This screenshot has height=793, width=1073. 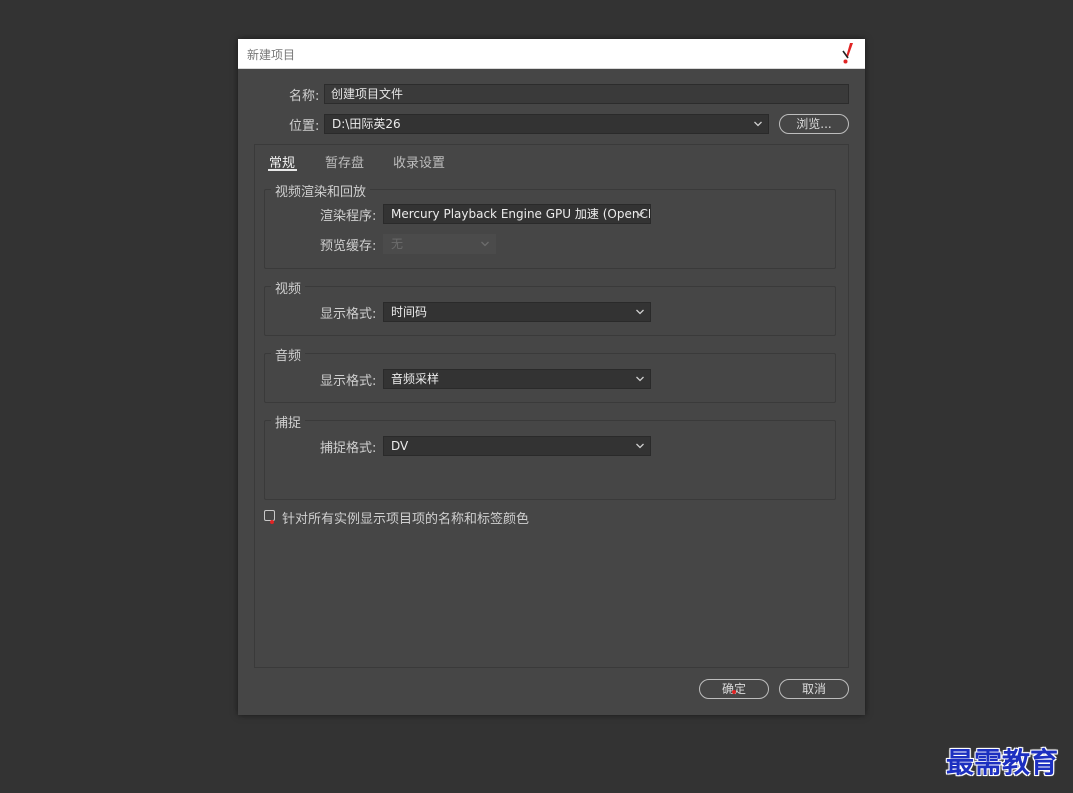 I want to click on audio-display-format-value: 音频采样, so click(x=415, y=379).